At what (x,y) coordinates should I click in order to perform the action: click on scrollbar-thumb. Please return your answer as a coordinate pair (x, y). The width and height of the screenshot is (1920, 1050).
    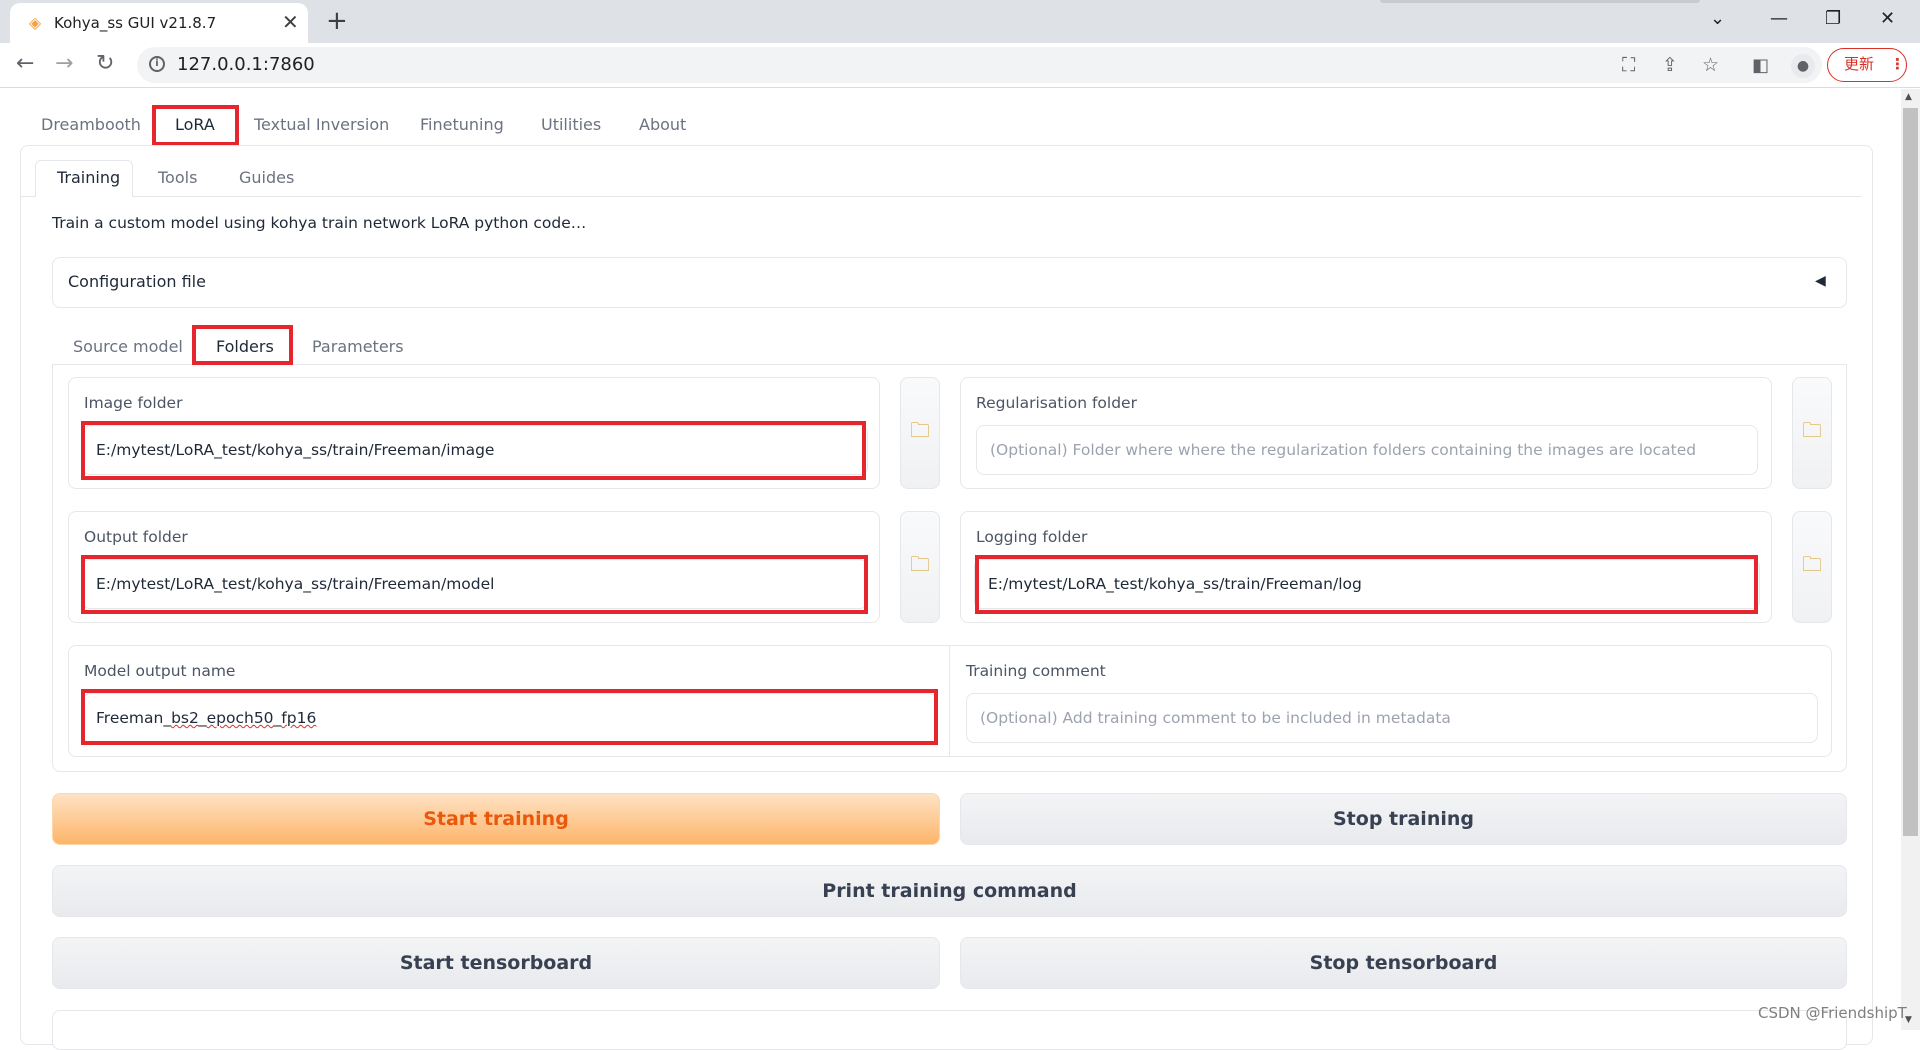
    Looking at the image, I should click on (1910, 472).